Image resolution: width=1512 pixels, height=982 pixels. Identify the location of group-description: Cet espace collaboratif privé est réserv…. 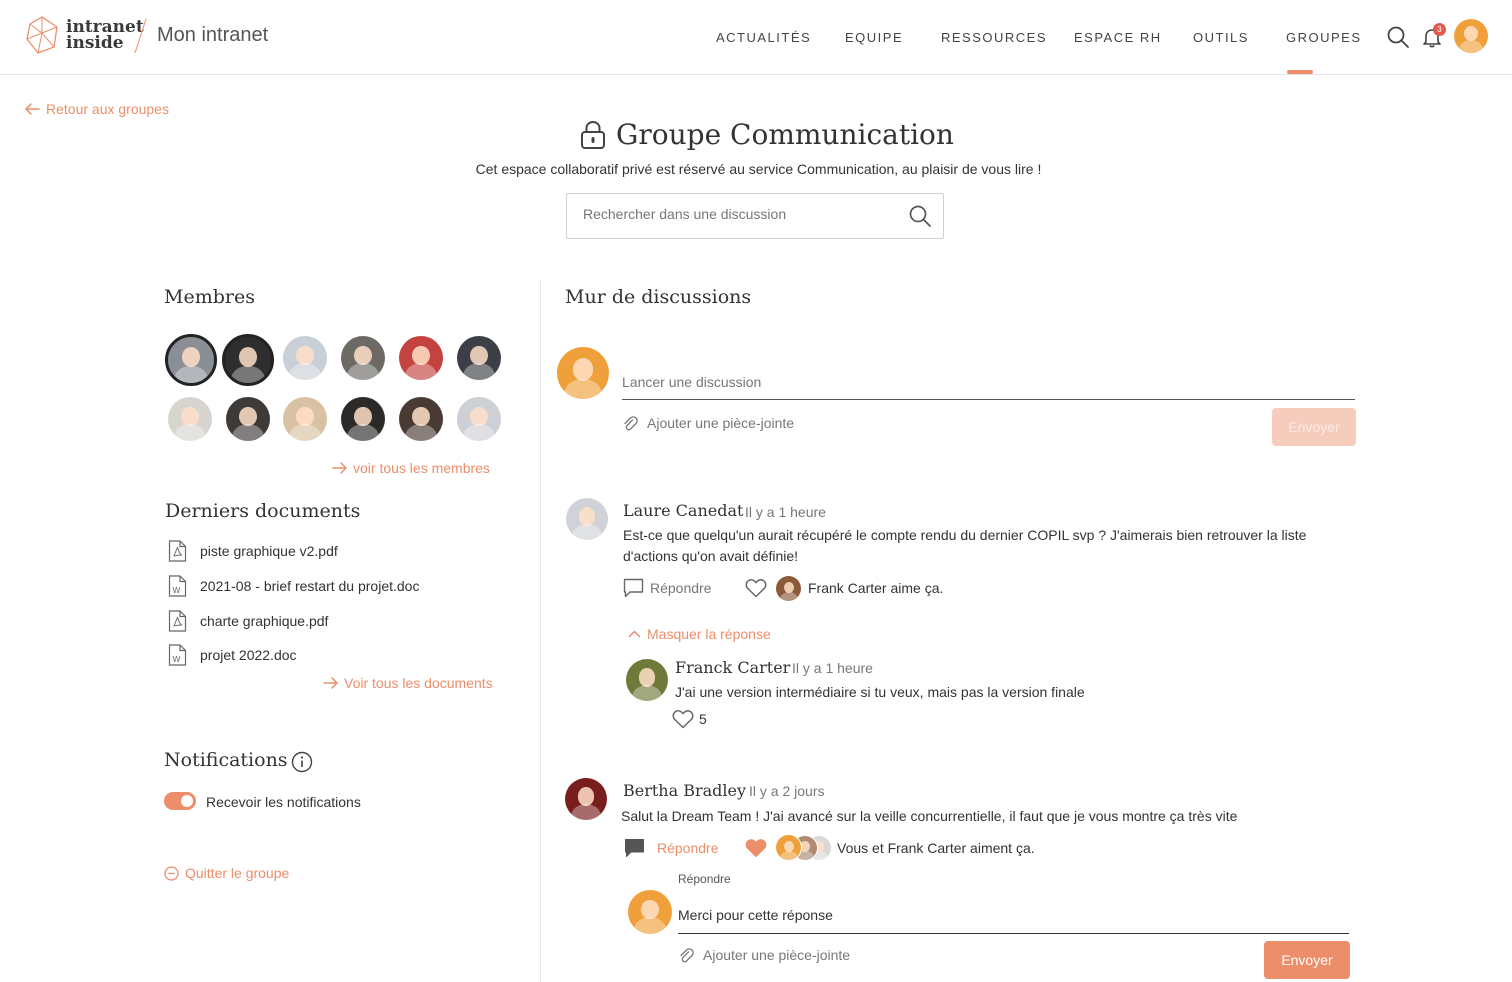
(758, 169).